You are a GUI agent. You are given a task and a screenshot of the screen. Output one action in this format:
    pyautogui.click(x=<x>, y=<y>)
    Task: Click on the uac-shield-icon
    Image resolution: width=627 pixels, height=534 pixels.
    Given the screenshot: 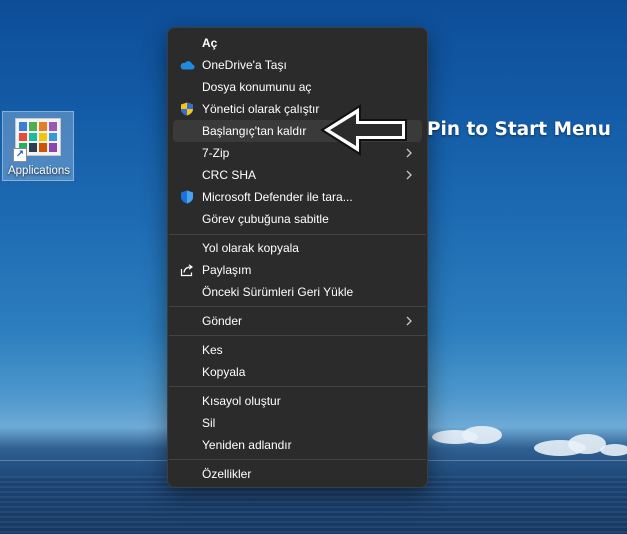 What is the action you would take?
    pyautogui.click(x=187, y=109)
    